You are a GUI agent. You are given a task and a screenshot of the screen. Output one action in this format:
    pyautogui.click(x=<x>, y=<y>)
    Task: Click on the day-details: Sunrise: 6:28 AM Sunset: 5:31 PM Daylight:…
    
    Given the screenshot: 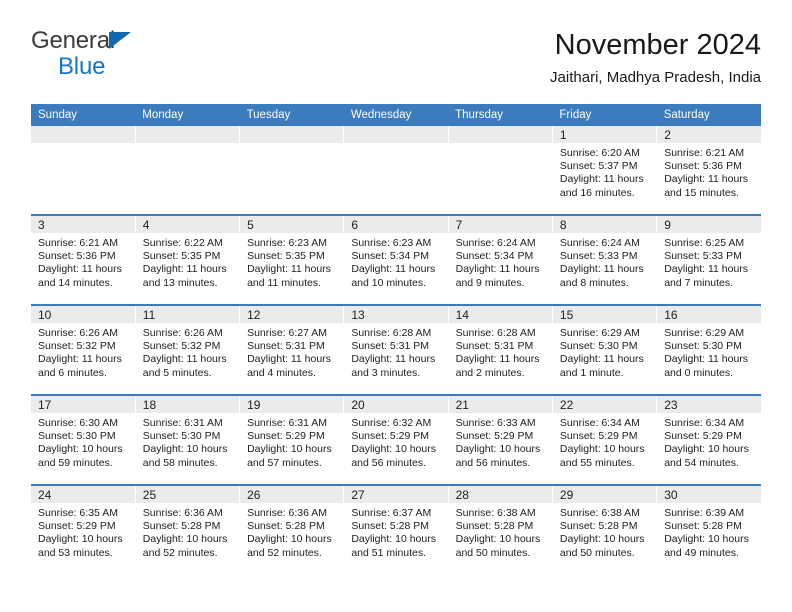 What is the action you would take?
    pyautogui.click(x=500, y=351)
    